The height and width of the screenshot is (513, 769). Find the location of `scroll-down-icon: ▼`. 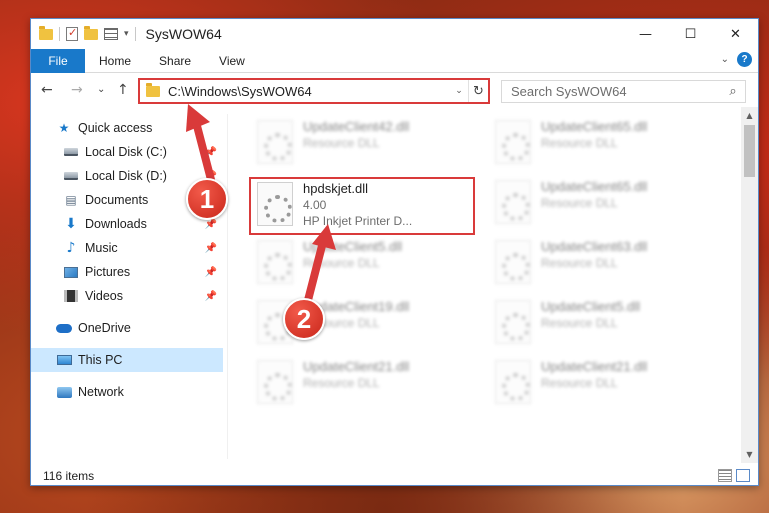

scroll-down-icon: ▼ is located at coordinates (749, 454).